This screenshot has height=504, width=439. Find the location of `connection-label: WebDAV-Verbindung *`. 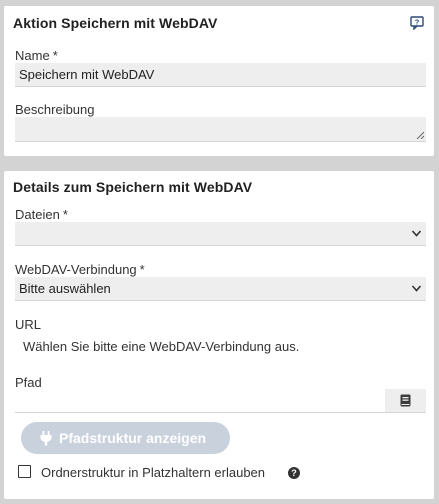

connection-label: WebDAV-Verbindung * is located at coordinates (80, 269).